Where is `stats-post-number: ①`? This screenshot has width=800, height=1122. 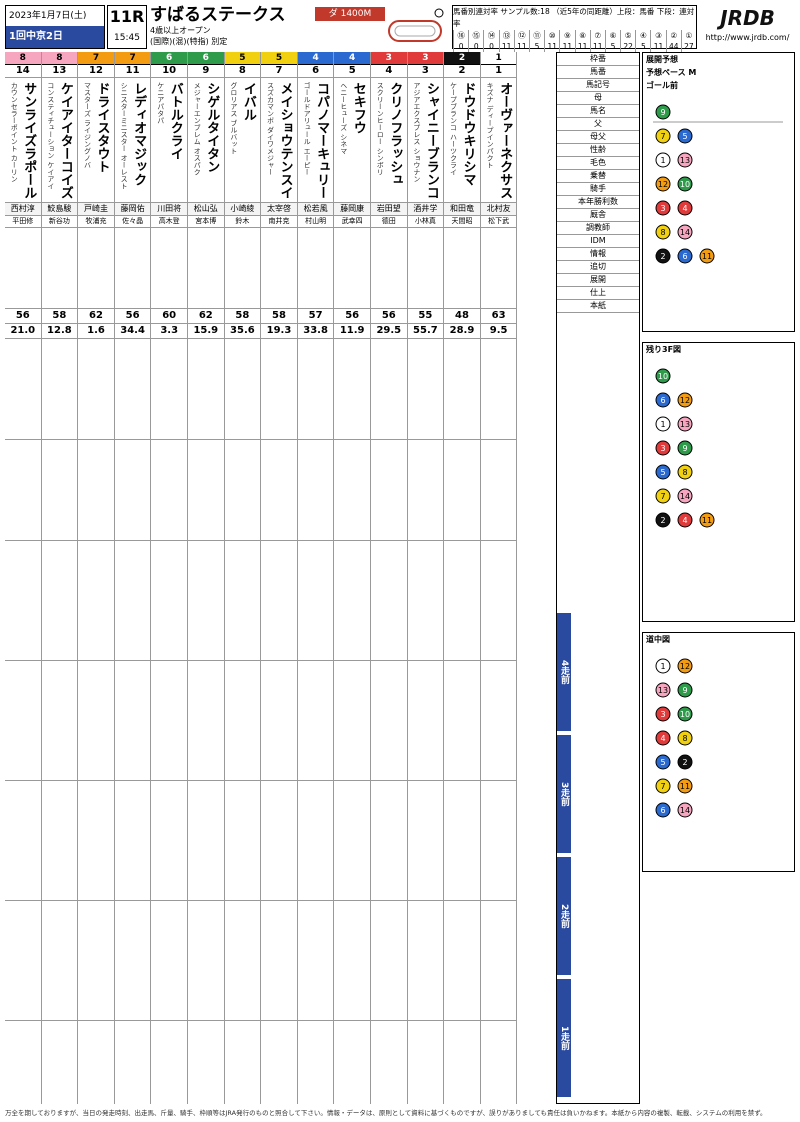 stats-post-number: ① is located at coordinates (688, 35).